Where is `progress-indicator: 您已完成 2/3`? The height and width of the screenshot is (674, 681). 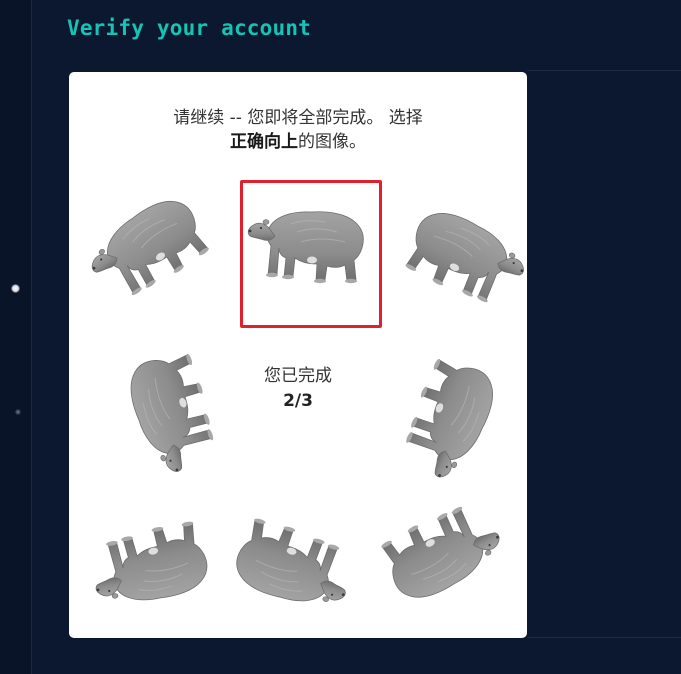
progress-indicator: 您已完成 2/3 is located at coordinates (298, 389).